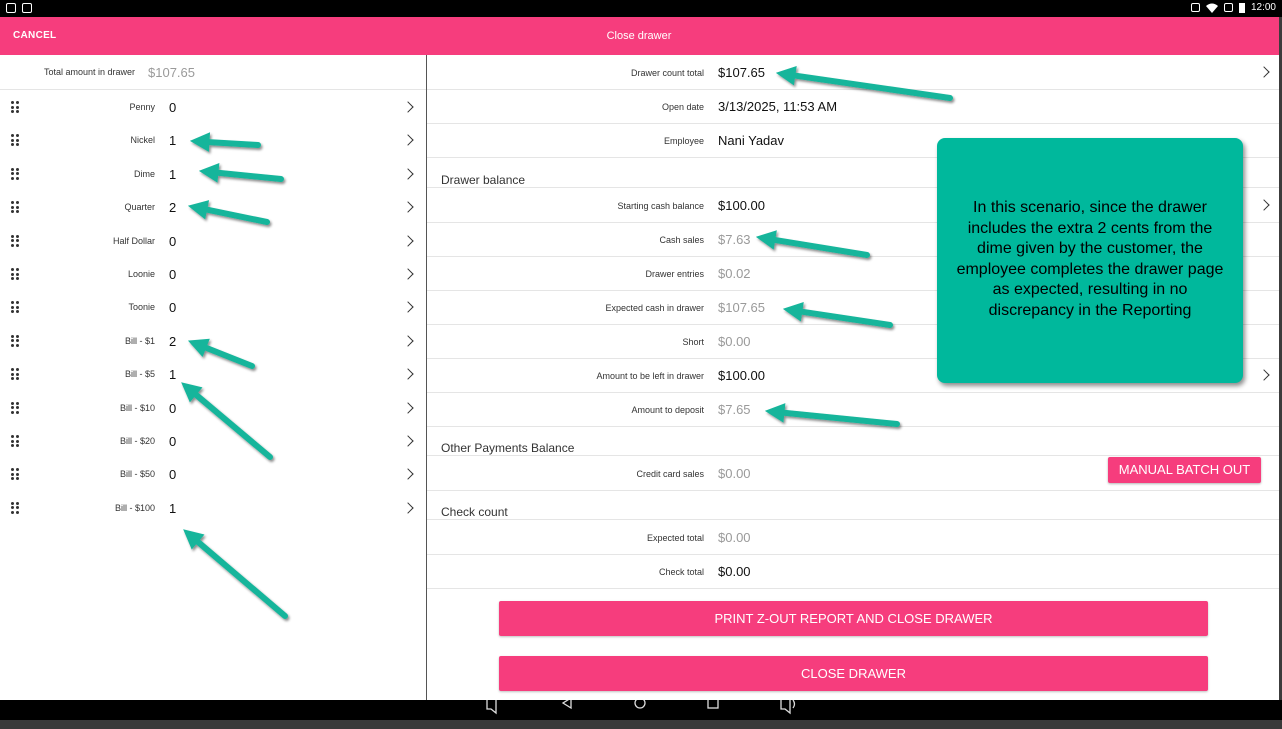 This screenshot has height=729, width=1282. Describe the element at coordinates (741, 375) in the screenshot. I see `amount-left-value: $100.00` at that location.